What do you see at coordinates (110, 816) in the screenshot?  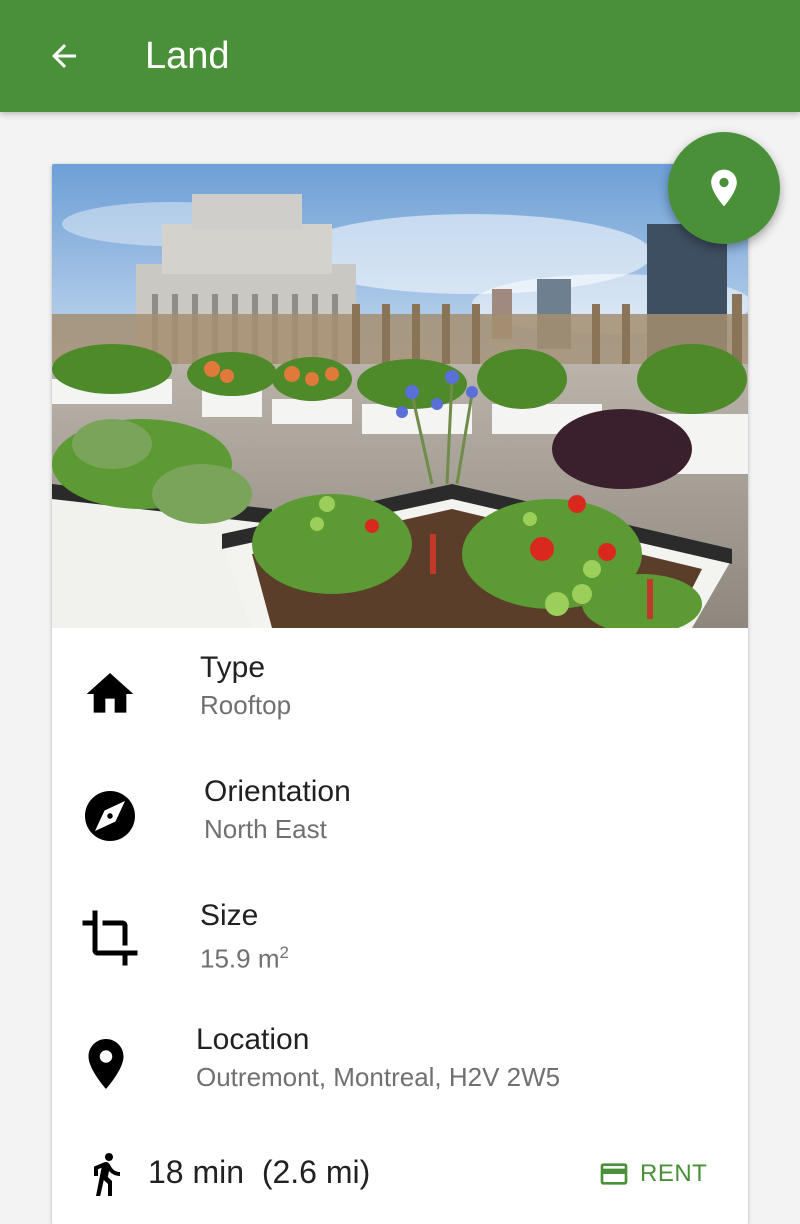 I see `compass-icon` at bounding box center [110, 816].